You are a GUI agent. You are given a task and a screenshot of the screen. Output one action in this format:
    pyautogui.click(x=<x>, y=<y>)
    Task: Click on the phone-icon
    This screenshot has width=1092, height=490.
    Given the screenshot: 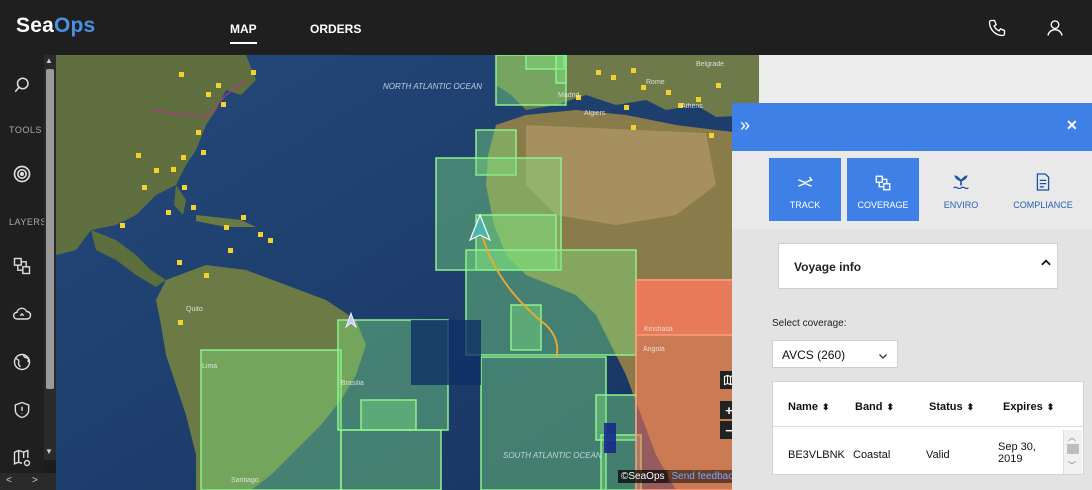 What is the action you would take?
    pyautogui.click(x=997, y=28)
    